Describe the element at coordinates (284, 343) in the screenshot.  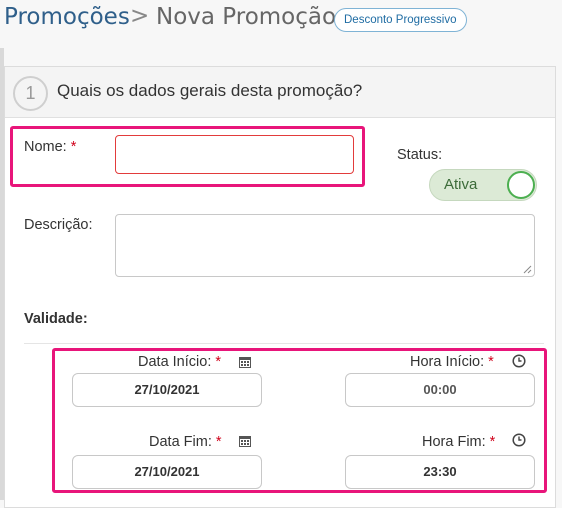
I see `section-divider` at that location.